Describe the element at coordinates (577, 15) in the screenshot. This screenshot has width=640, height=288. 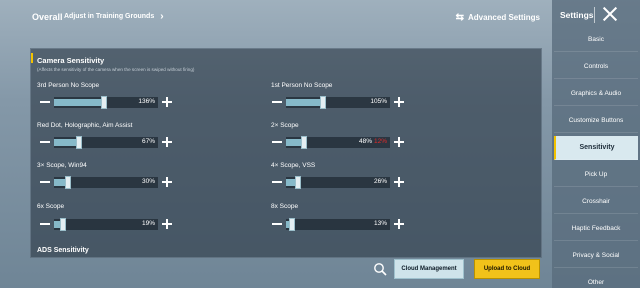
I see `sidebar-title: Settings` at that location.